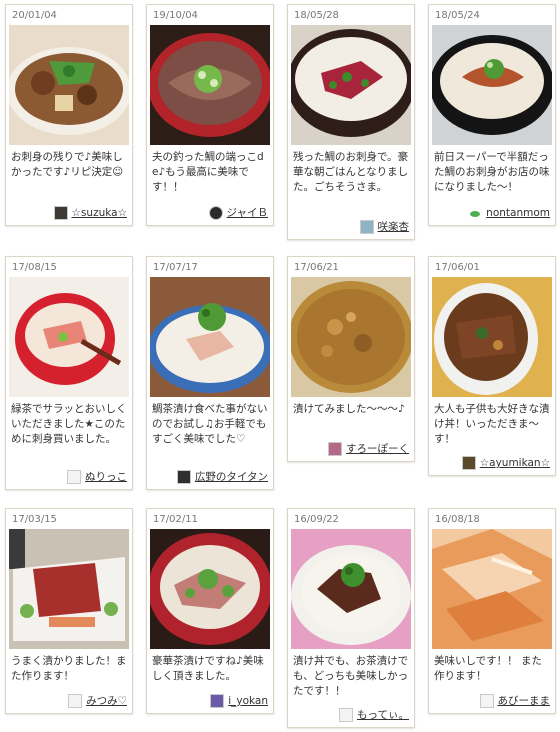 The height and width of the screenshot is (732, 560). I want to click on post-date: 17/03/15, so click(34, 519).